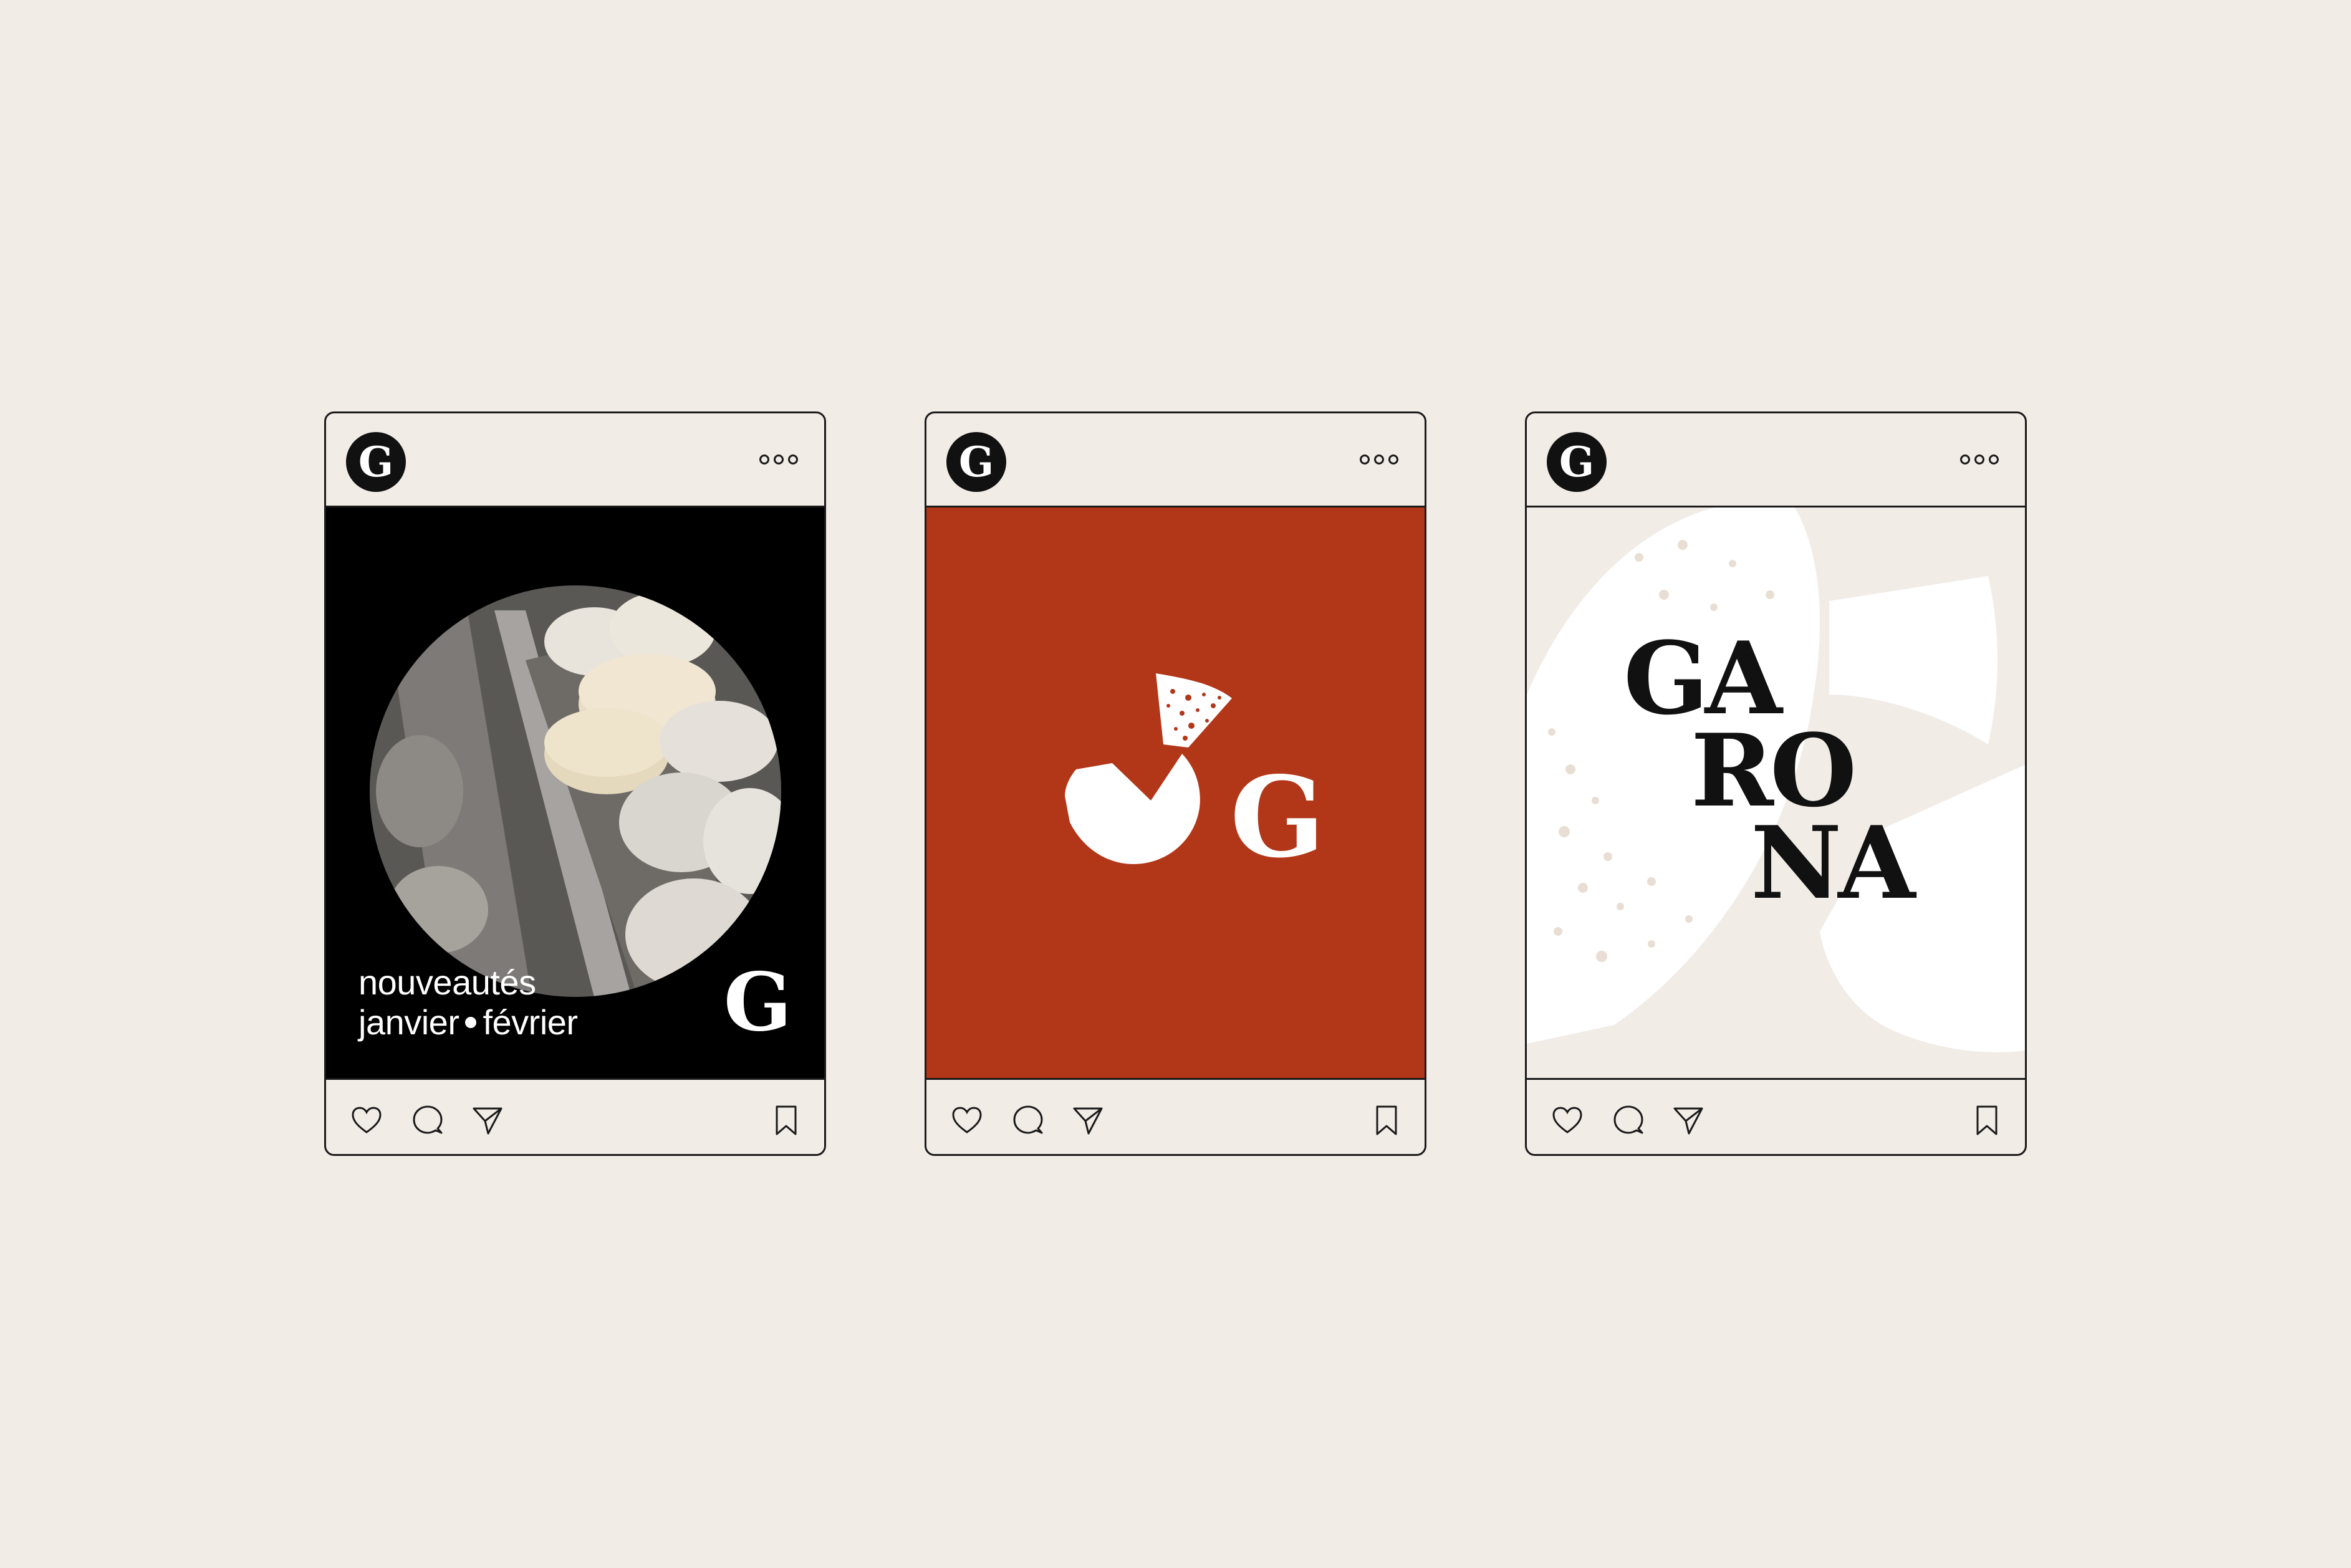 The image size is (2351, 1568). I want to click on cheese-wedge-shape, so click(1194, 710).